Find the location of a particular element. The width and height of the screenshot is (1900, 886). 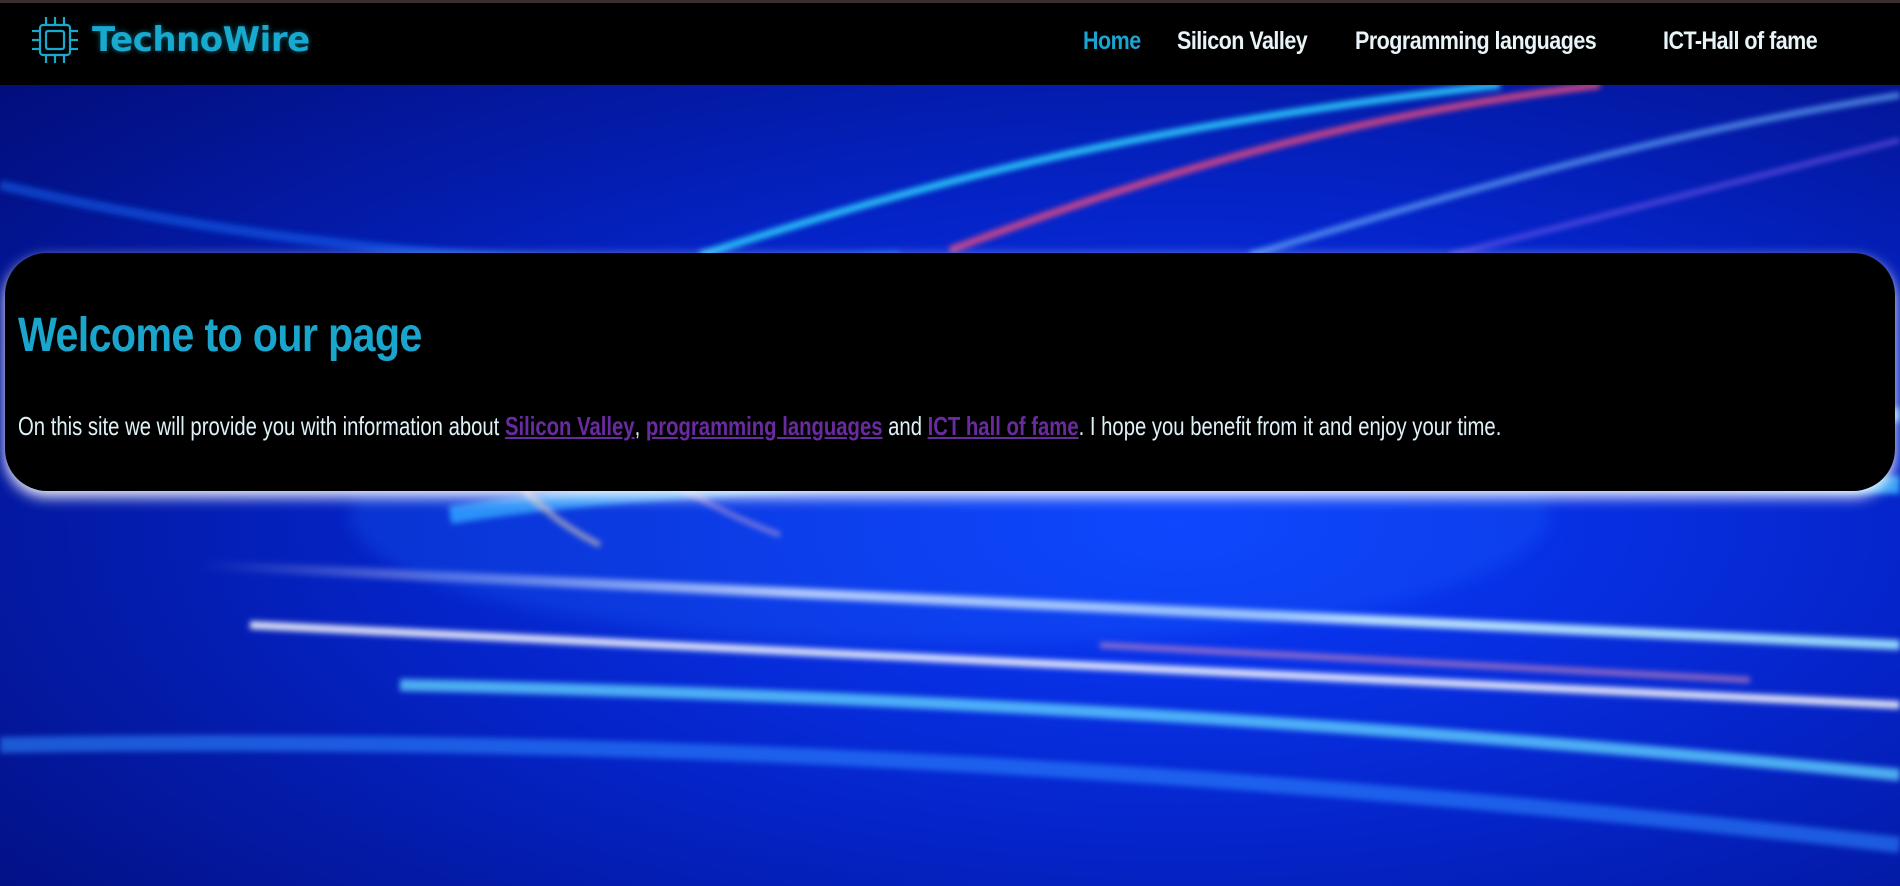

link-programming-languages: programming languages is located at coordinates (764, 426).